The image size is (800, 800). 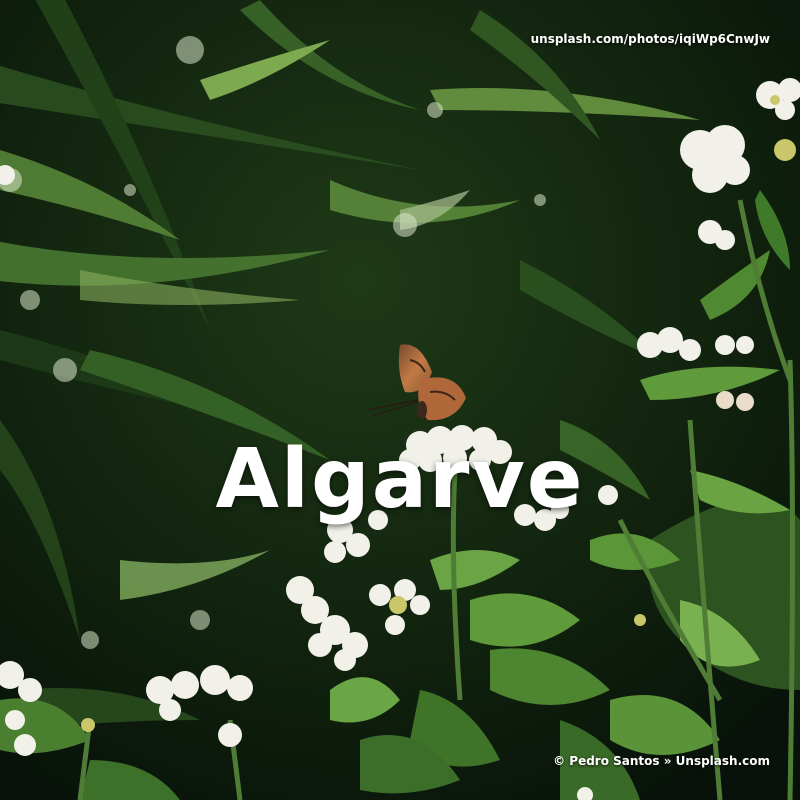 What do you see at coordinates (650, 39) in the screenshot?
I see `photo-source-url: unsplash.com/photos/iqiWp6CnwJw` at bounding box center [650, 39].